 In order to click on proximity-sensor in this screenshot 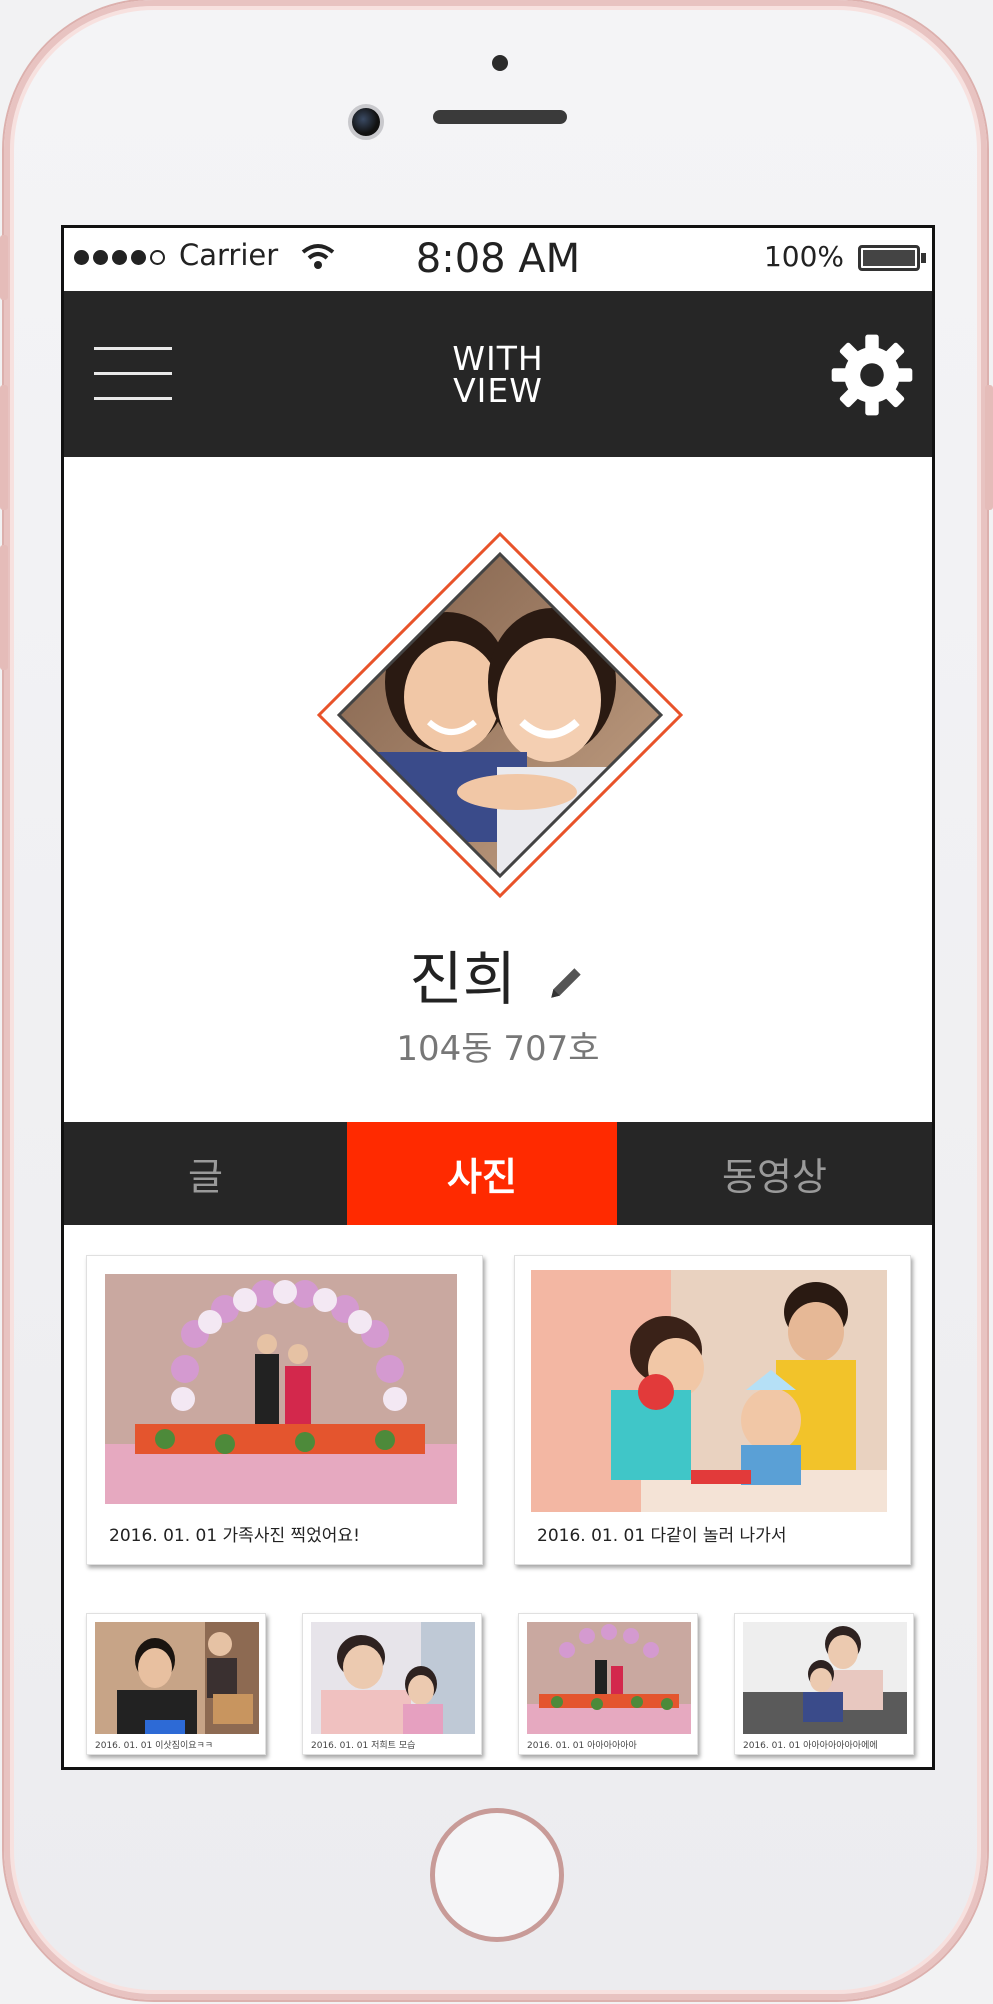, I will do `click(500, 63)`.